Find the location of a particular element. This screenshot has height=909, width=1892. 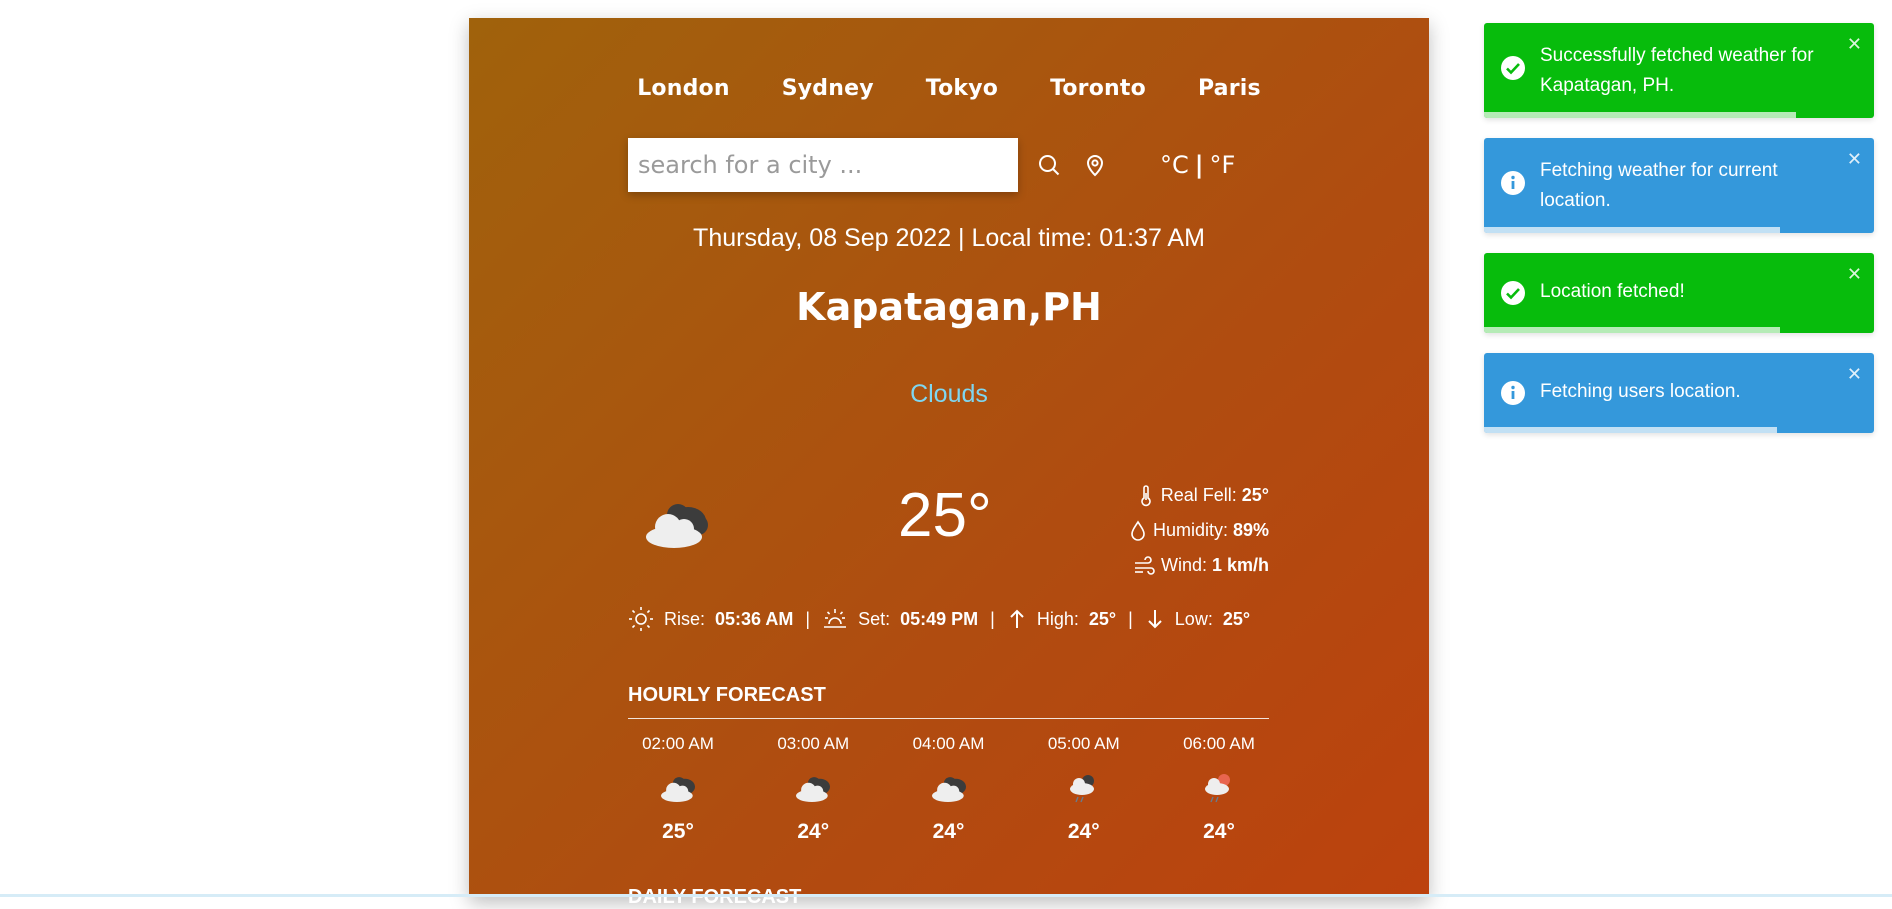

sunset-icon is located at coordinates (835, 618).